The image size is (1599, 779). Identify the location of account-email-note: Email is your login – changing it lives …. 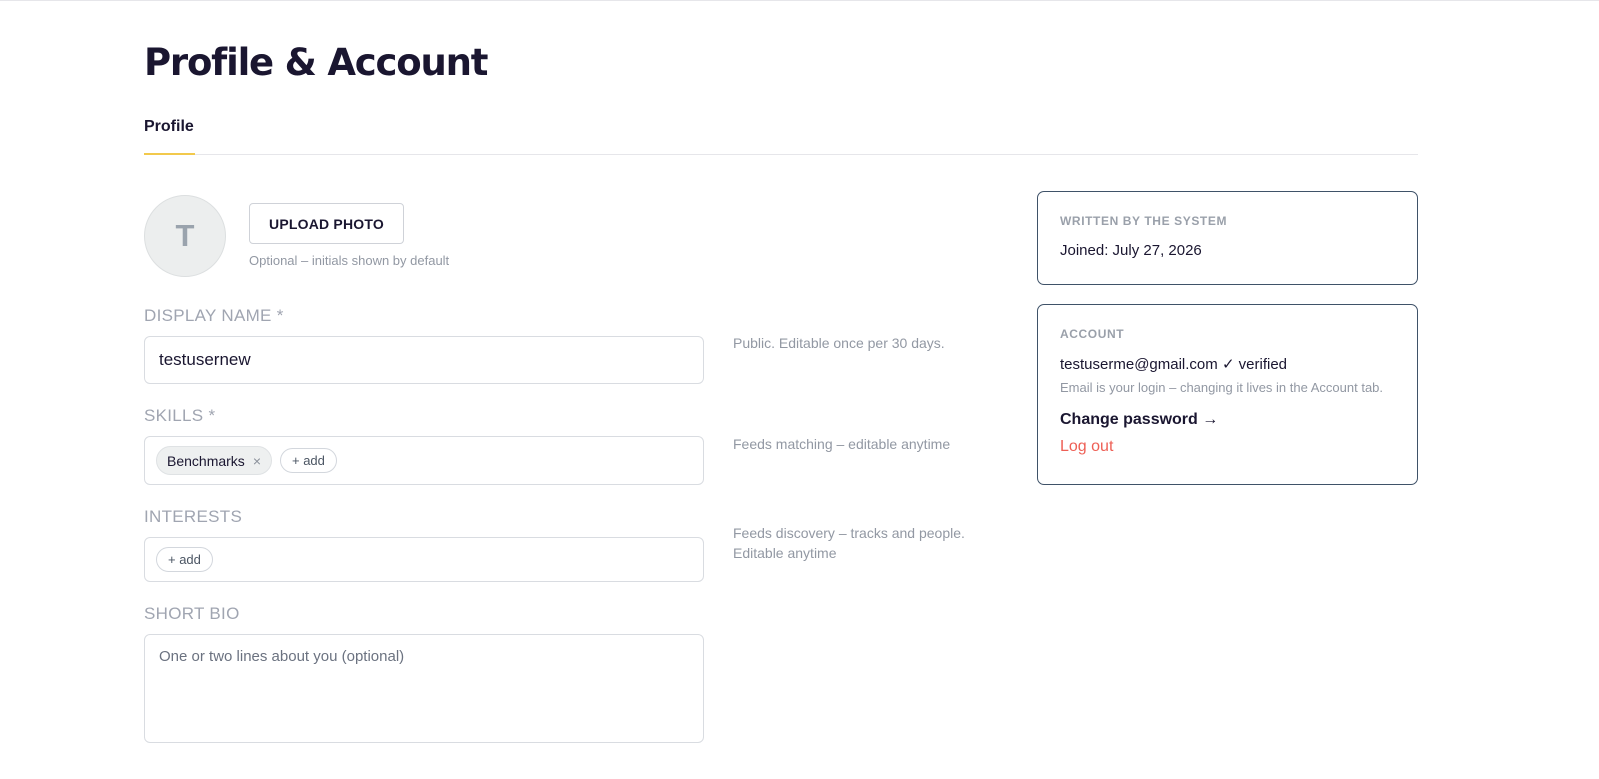
(1222, 387).